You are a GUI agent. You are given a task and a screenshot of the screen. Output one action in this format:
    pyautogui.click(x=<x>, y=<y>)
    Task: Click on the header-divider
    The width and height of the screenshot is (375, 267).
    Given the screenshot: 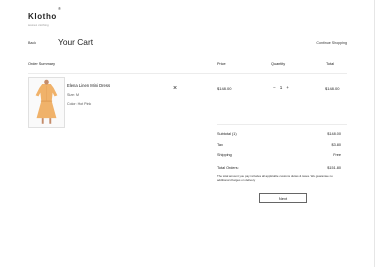 What is the action you would take?
    pyautogui.click(x=187, y=73)
    